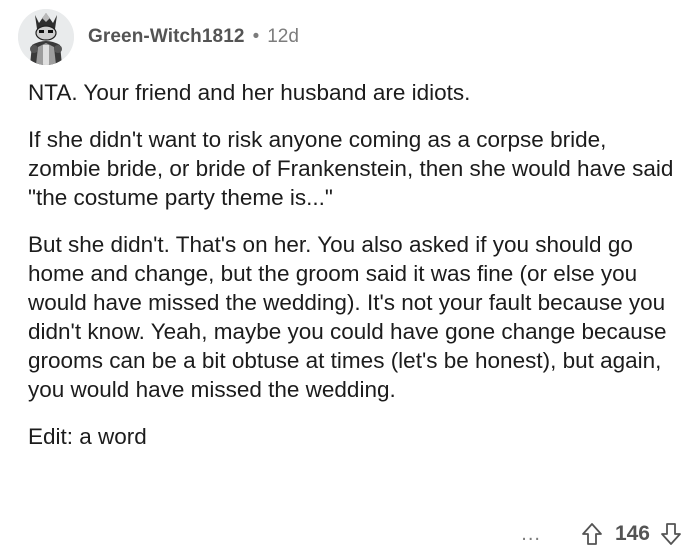 This screenshot has width=700, height=558. What do you see at coordinates (166, 37) in the screenshot?
I see `author-username: Green-Witch1812` at bounding box center [166, 37].